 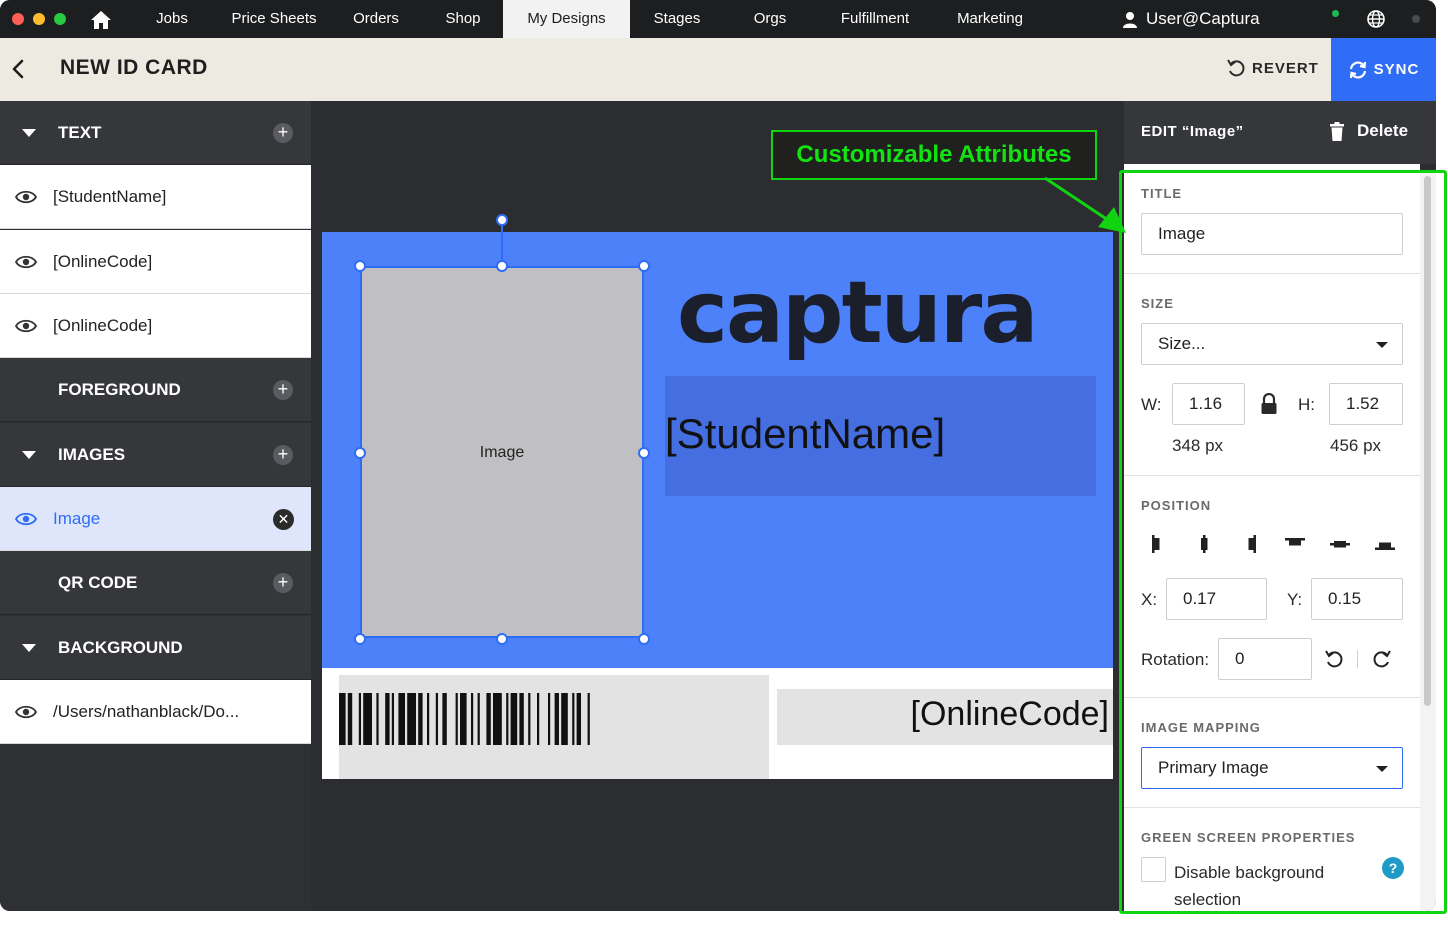 I want to click on student-name-text: [StudentName], so click(x=805, y=433).